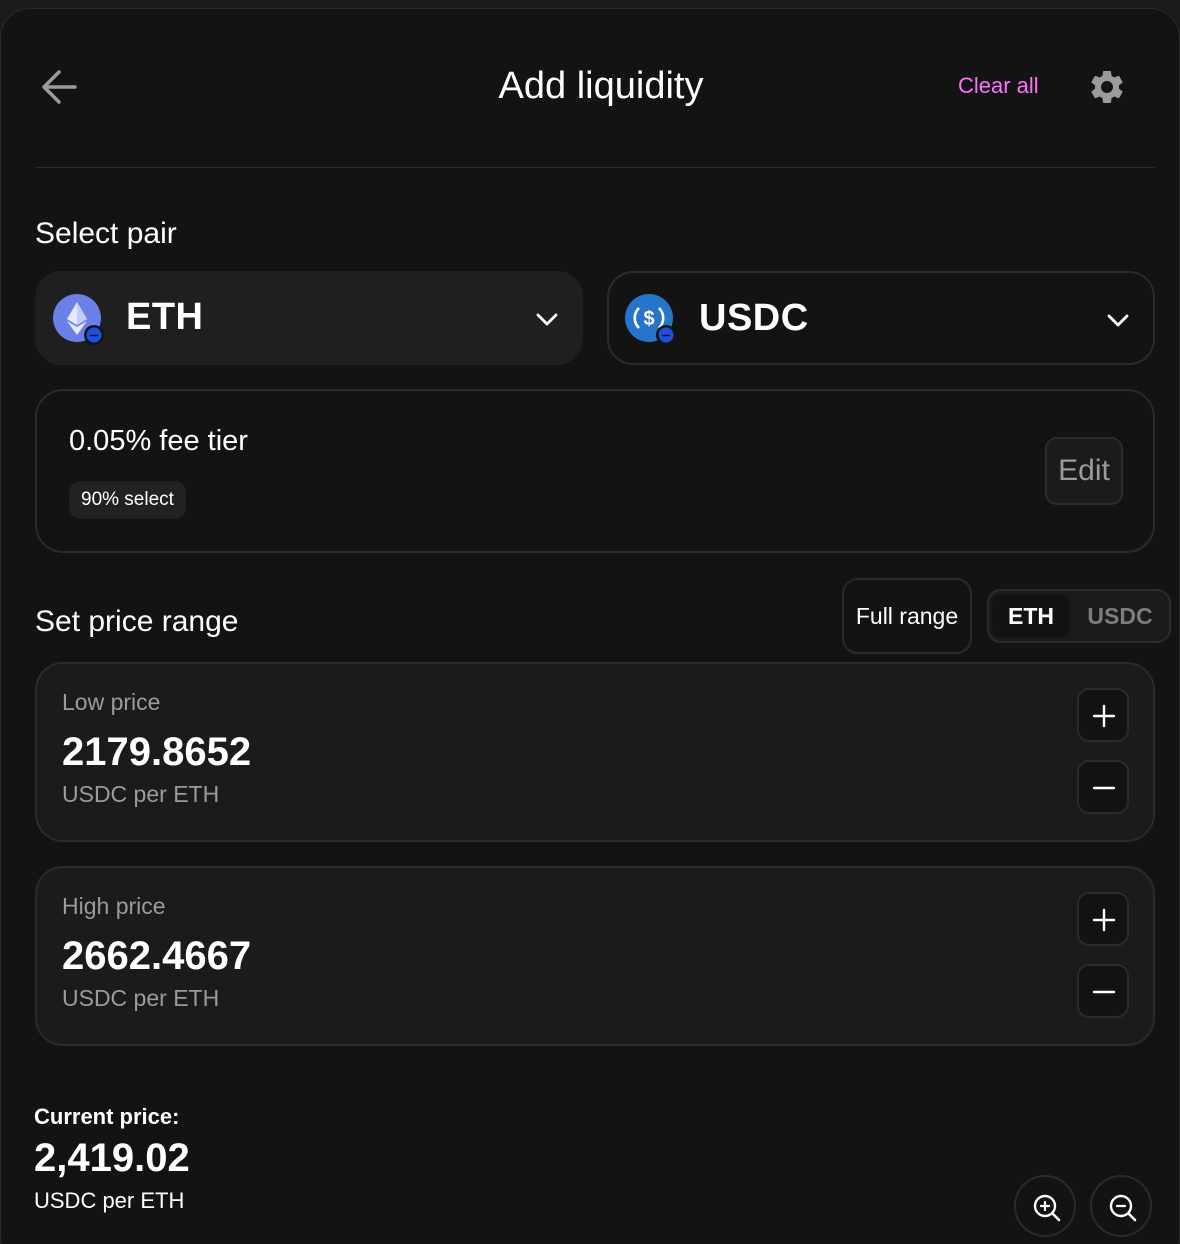 Image resolution: width=1180 pixels, height=1244 pixels. I want to click on set-price-range-heading: Set price range, so click(137, 621).